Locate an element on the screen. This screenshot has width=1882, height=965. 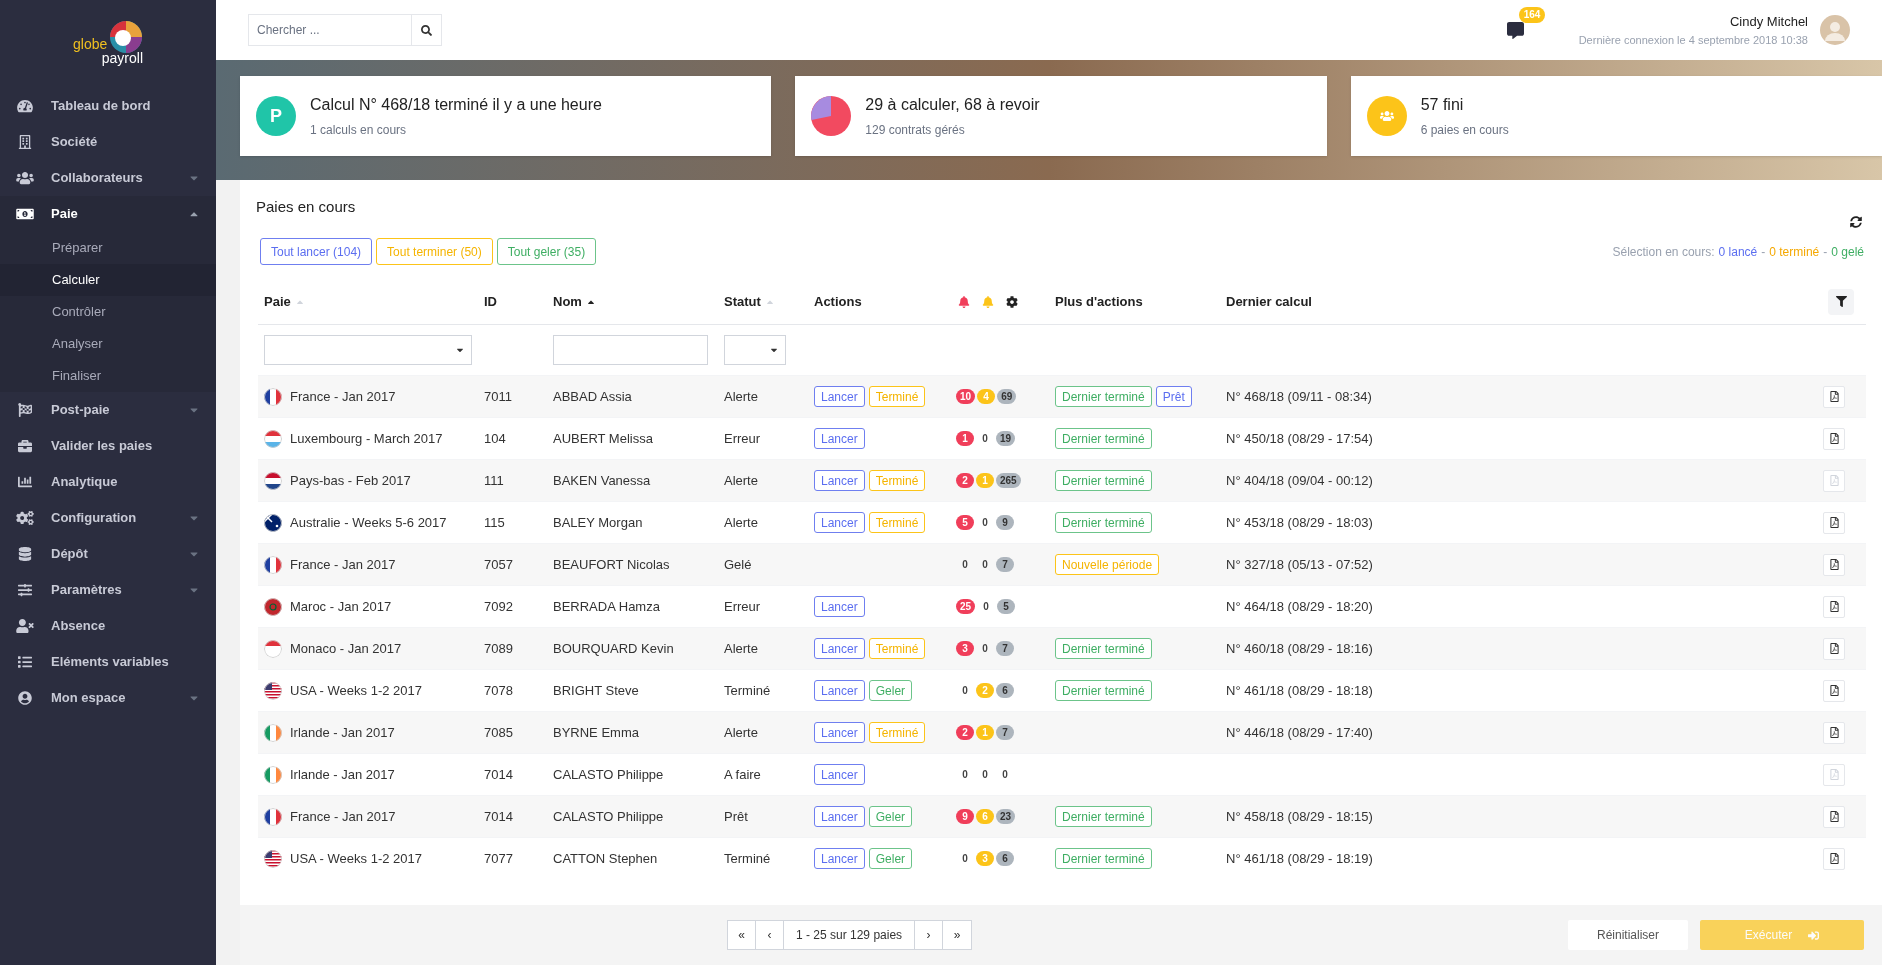
sidebar-item: Eléments variables is located at coordinates (108, 662).